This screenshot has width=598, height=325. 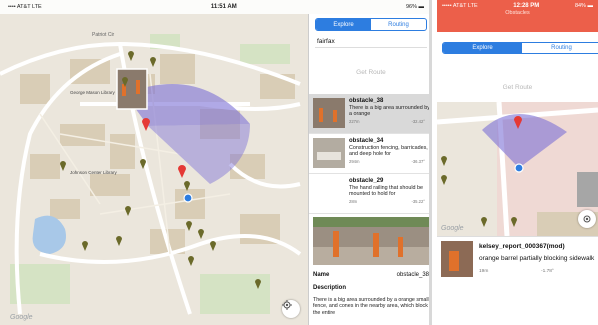 I want to click on result-title: obstacle_29, so click(x=366, y=181).